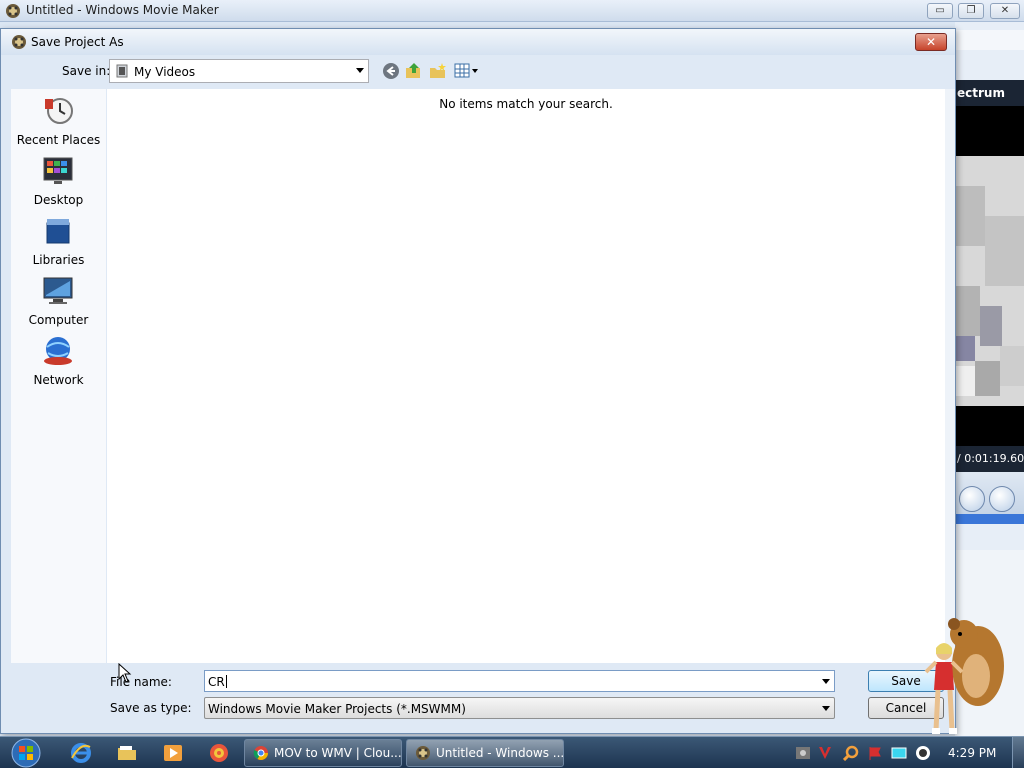 The height and width of the screenshot is (768, 1024). Describe the element at coordinates (81, 753) in the screenshot. I see `internet-explorer-icon` at that location.